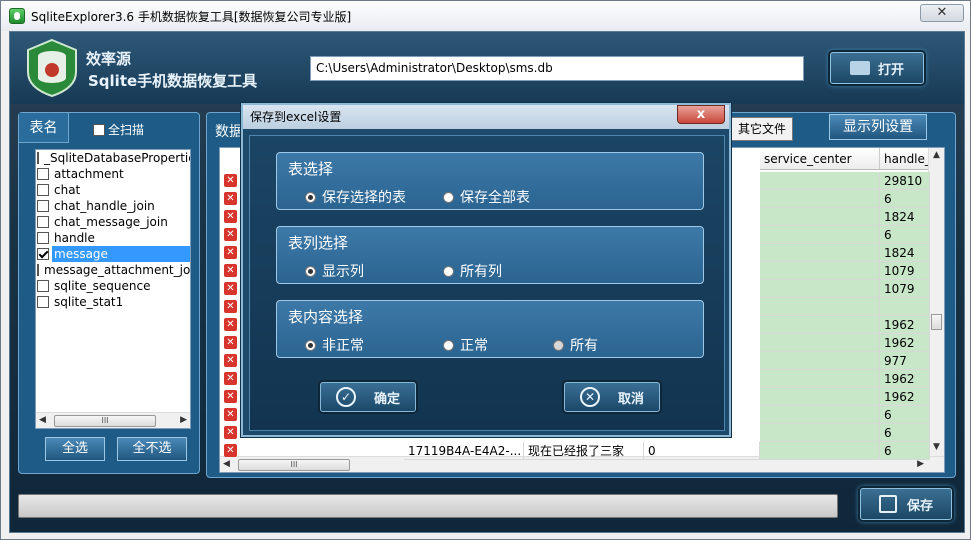 This screenshot has height=540, width=971. Describe the element at coordinates (936, 447) in the screenshot. I see `scroll-down-icon: ▼` at that location.